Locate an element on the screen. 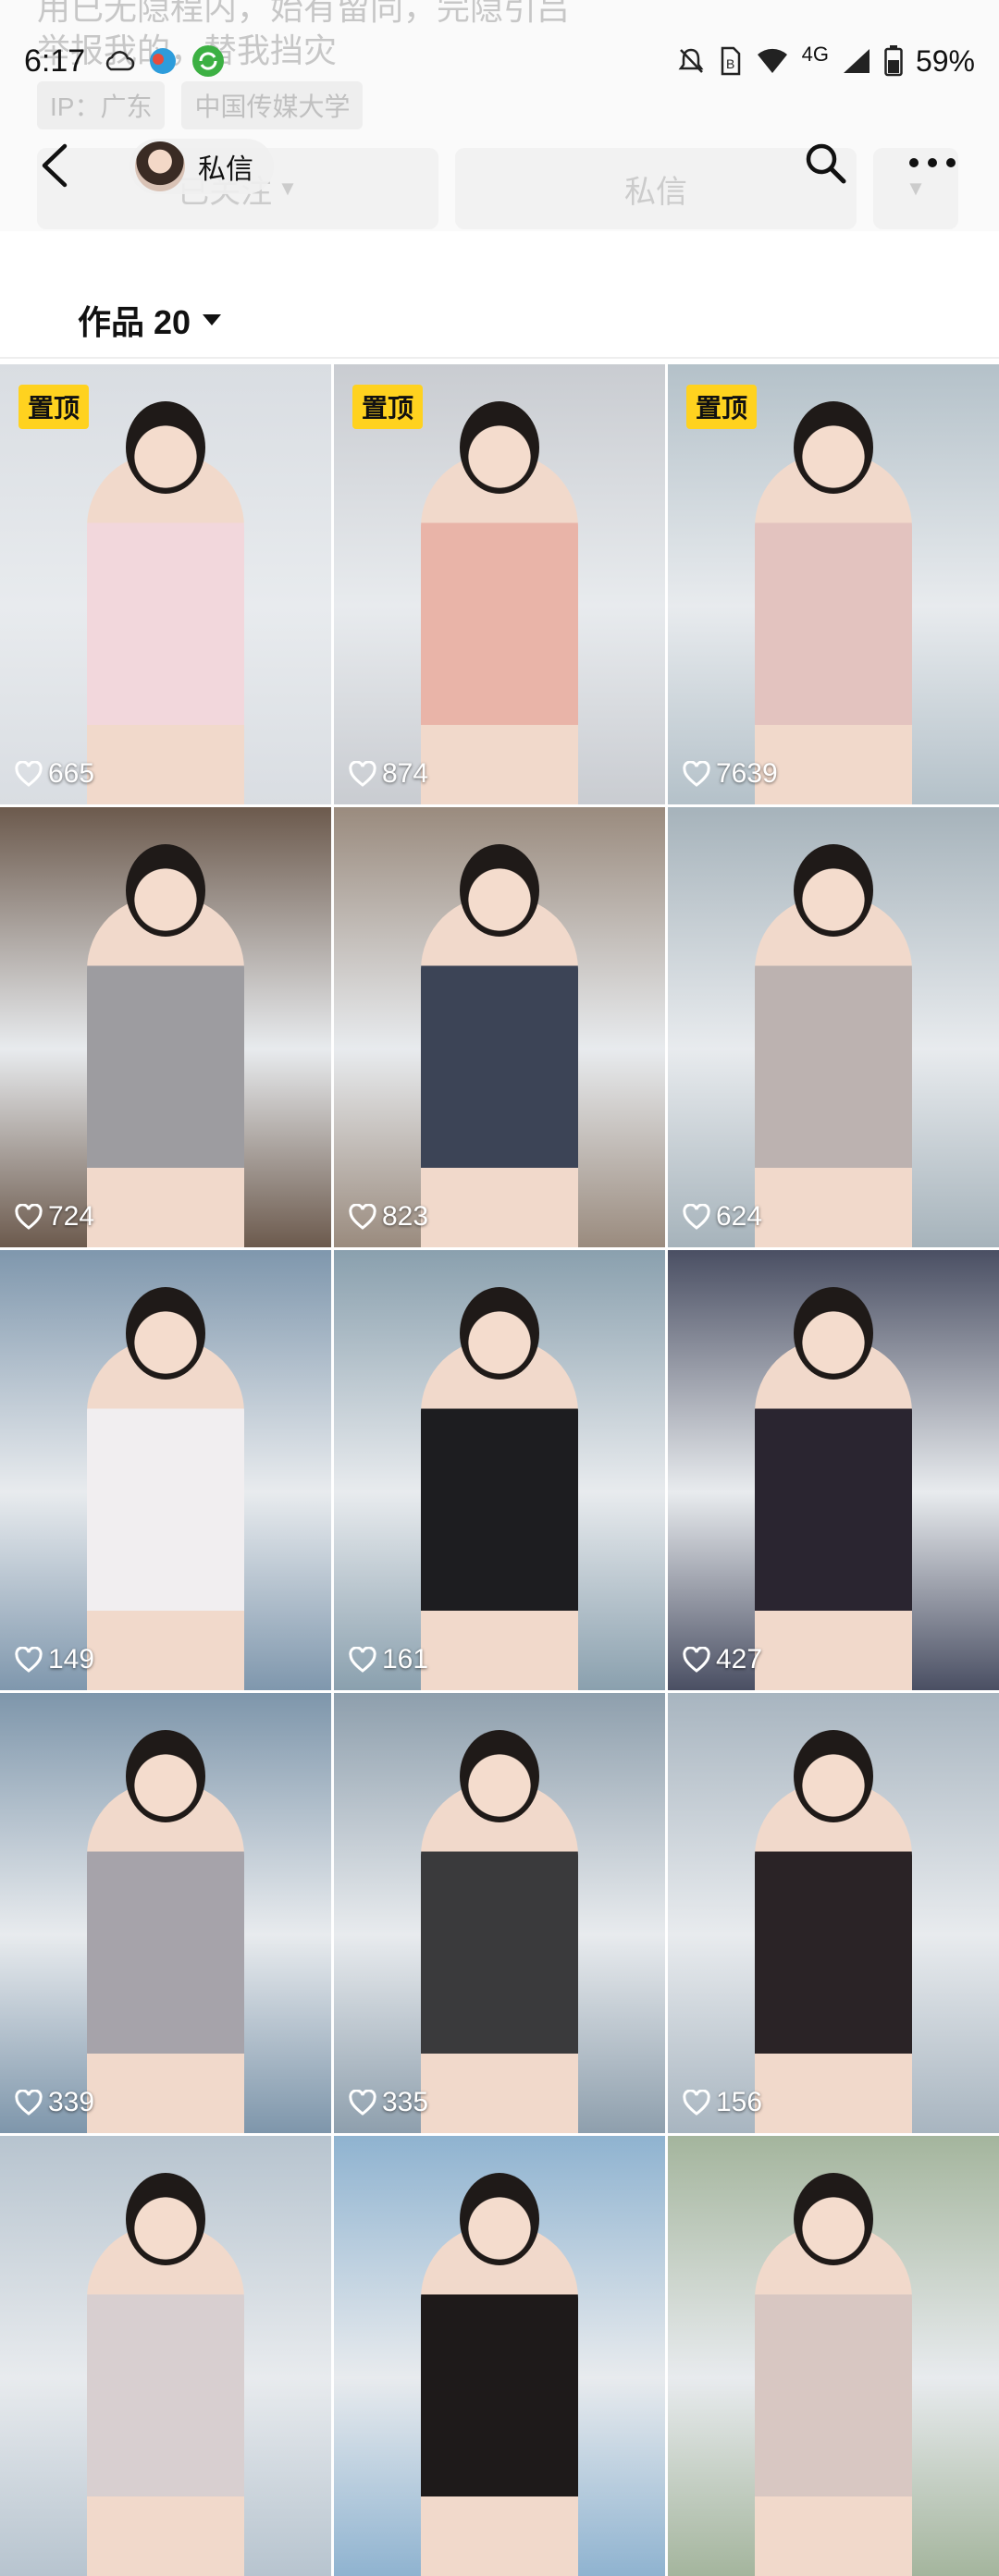  signal-icon is located at coordinates (857, 61).